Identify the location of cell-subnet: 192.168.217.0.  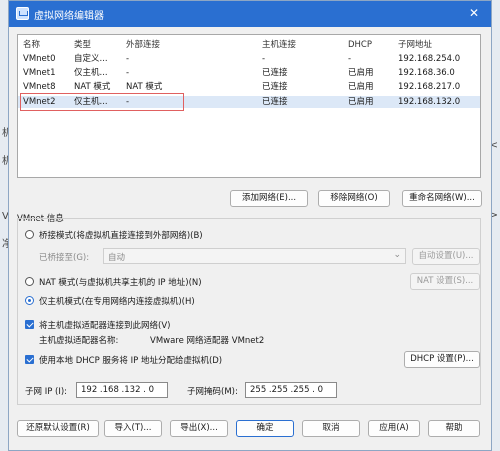
(429, 87).